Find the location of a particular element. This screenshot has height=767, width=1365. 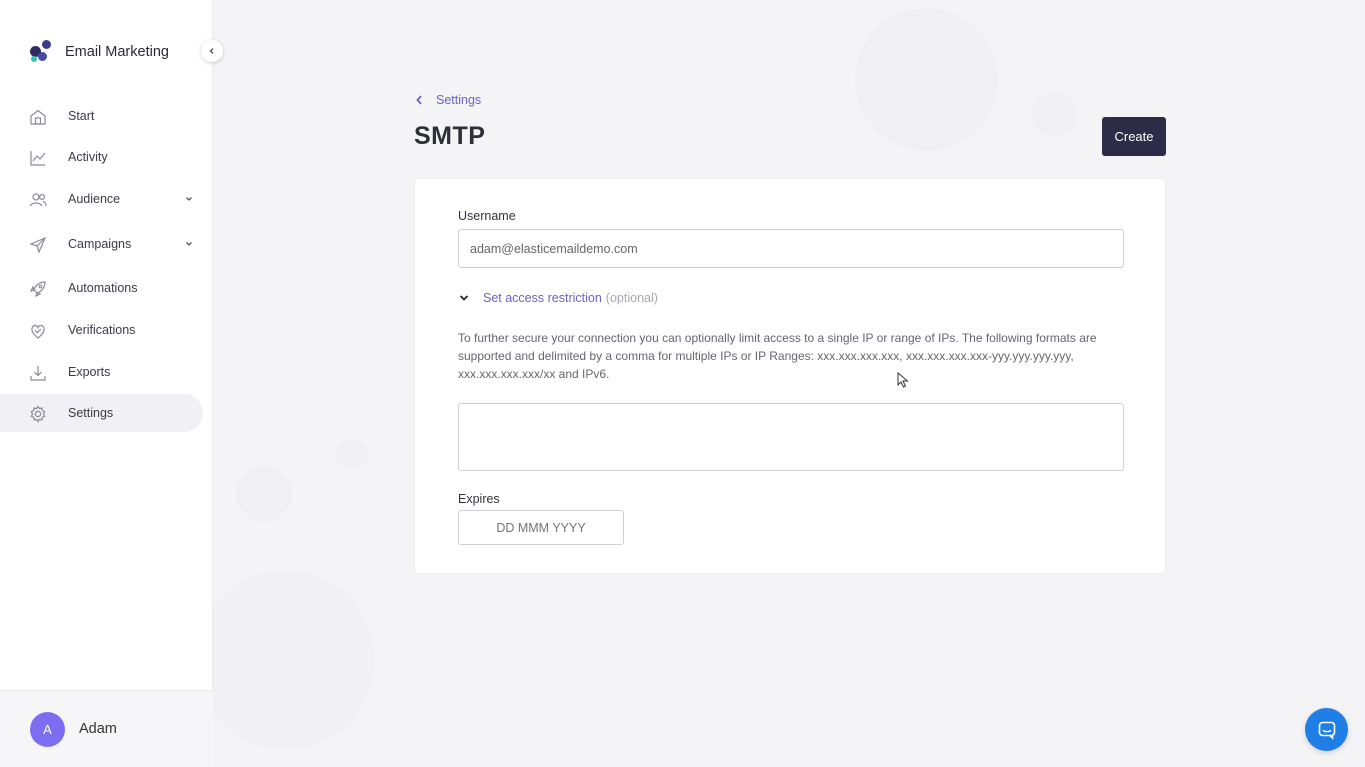

sidebar-item-label: Verifications is located at coordinates (102, 330).